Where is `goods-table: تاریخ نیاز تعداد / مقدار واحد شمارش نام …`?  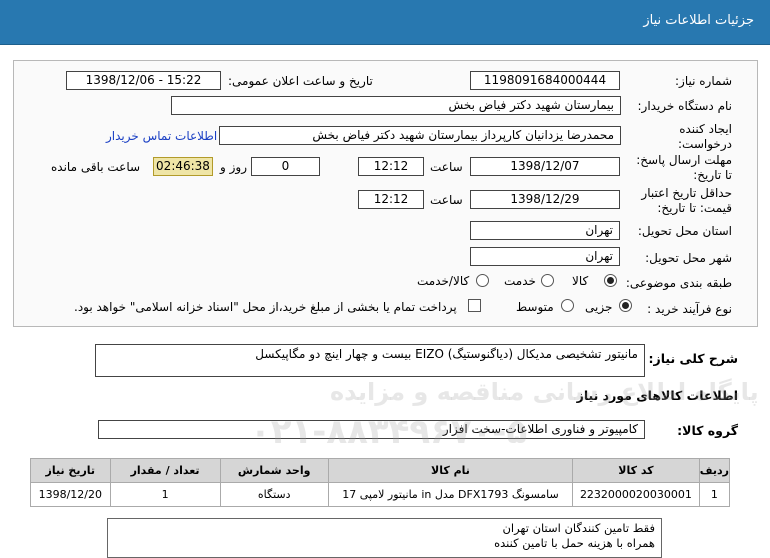
goods-table: تاریخ نیاز تعداد / مقدار واحد شمارش نام … is located at coordinates (380, 482).